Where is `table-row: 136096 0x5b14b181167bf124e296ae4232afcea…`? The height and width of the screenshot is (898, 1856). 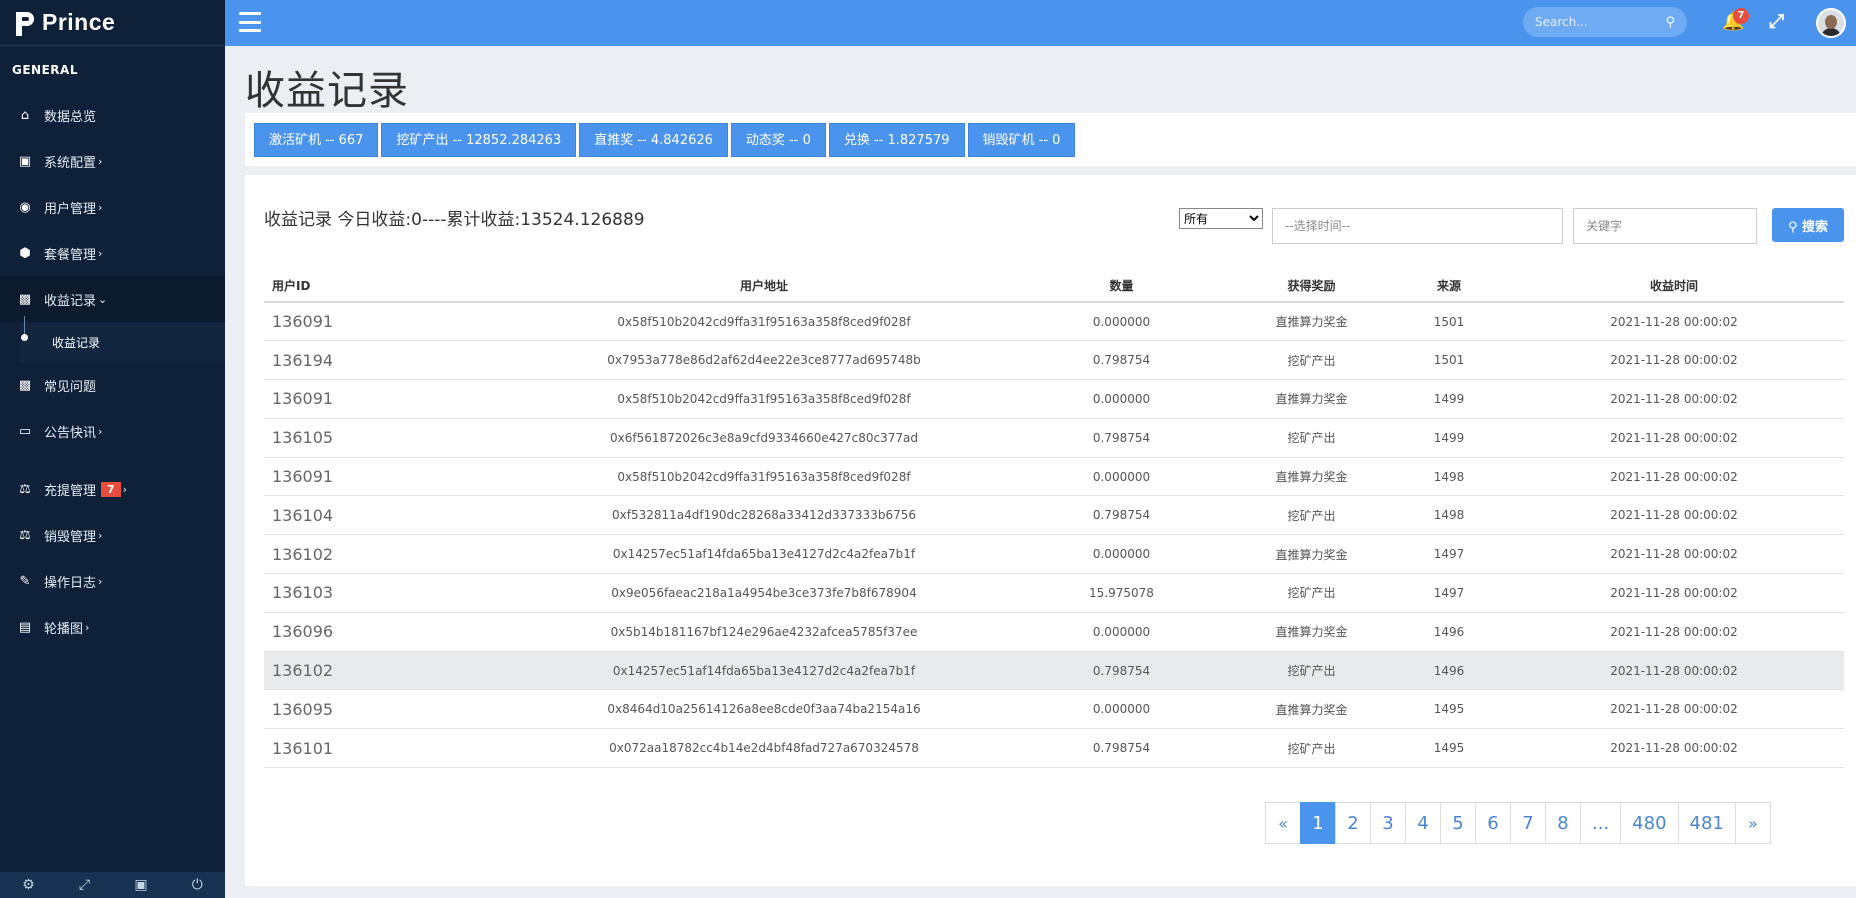
table-row: 136096 0x5b14b181167bf124e296ae4232afcea… is located at coordinates (1054, 632).